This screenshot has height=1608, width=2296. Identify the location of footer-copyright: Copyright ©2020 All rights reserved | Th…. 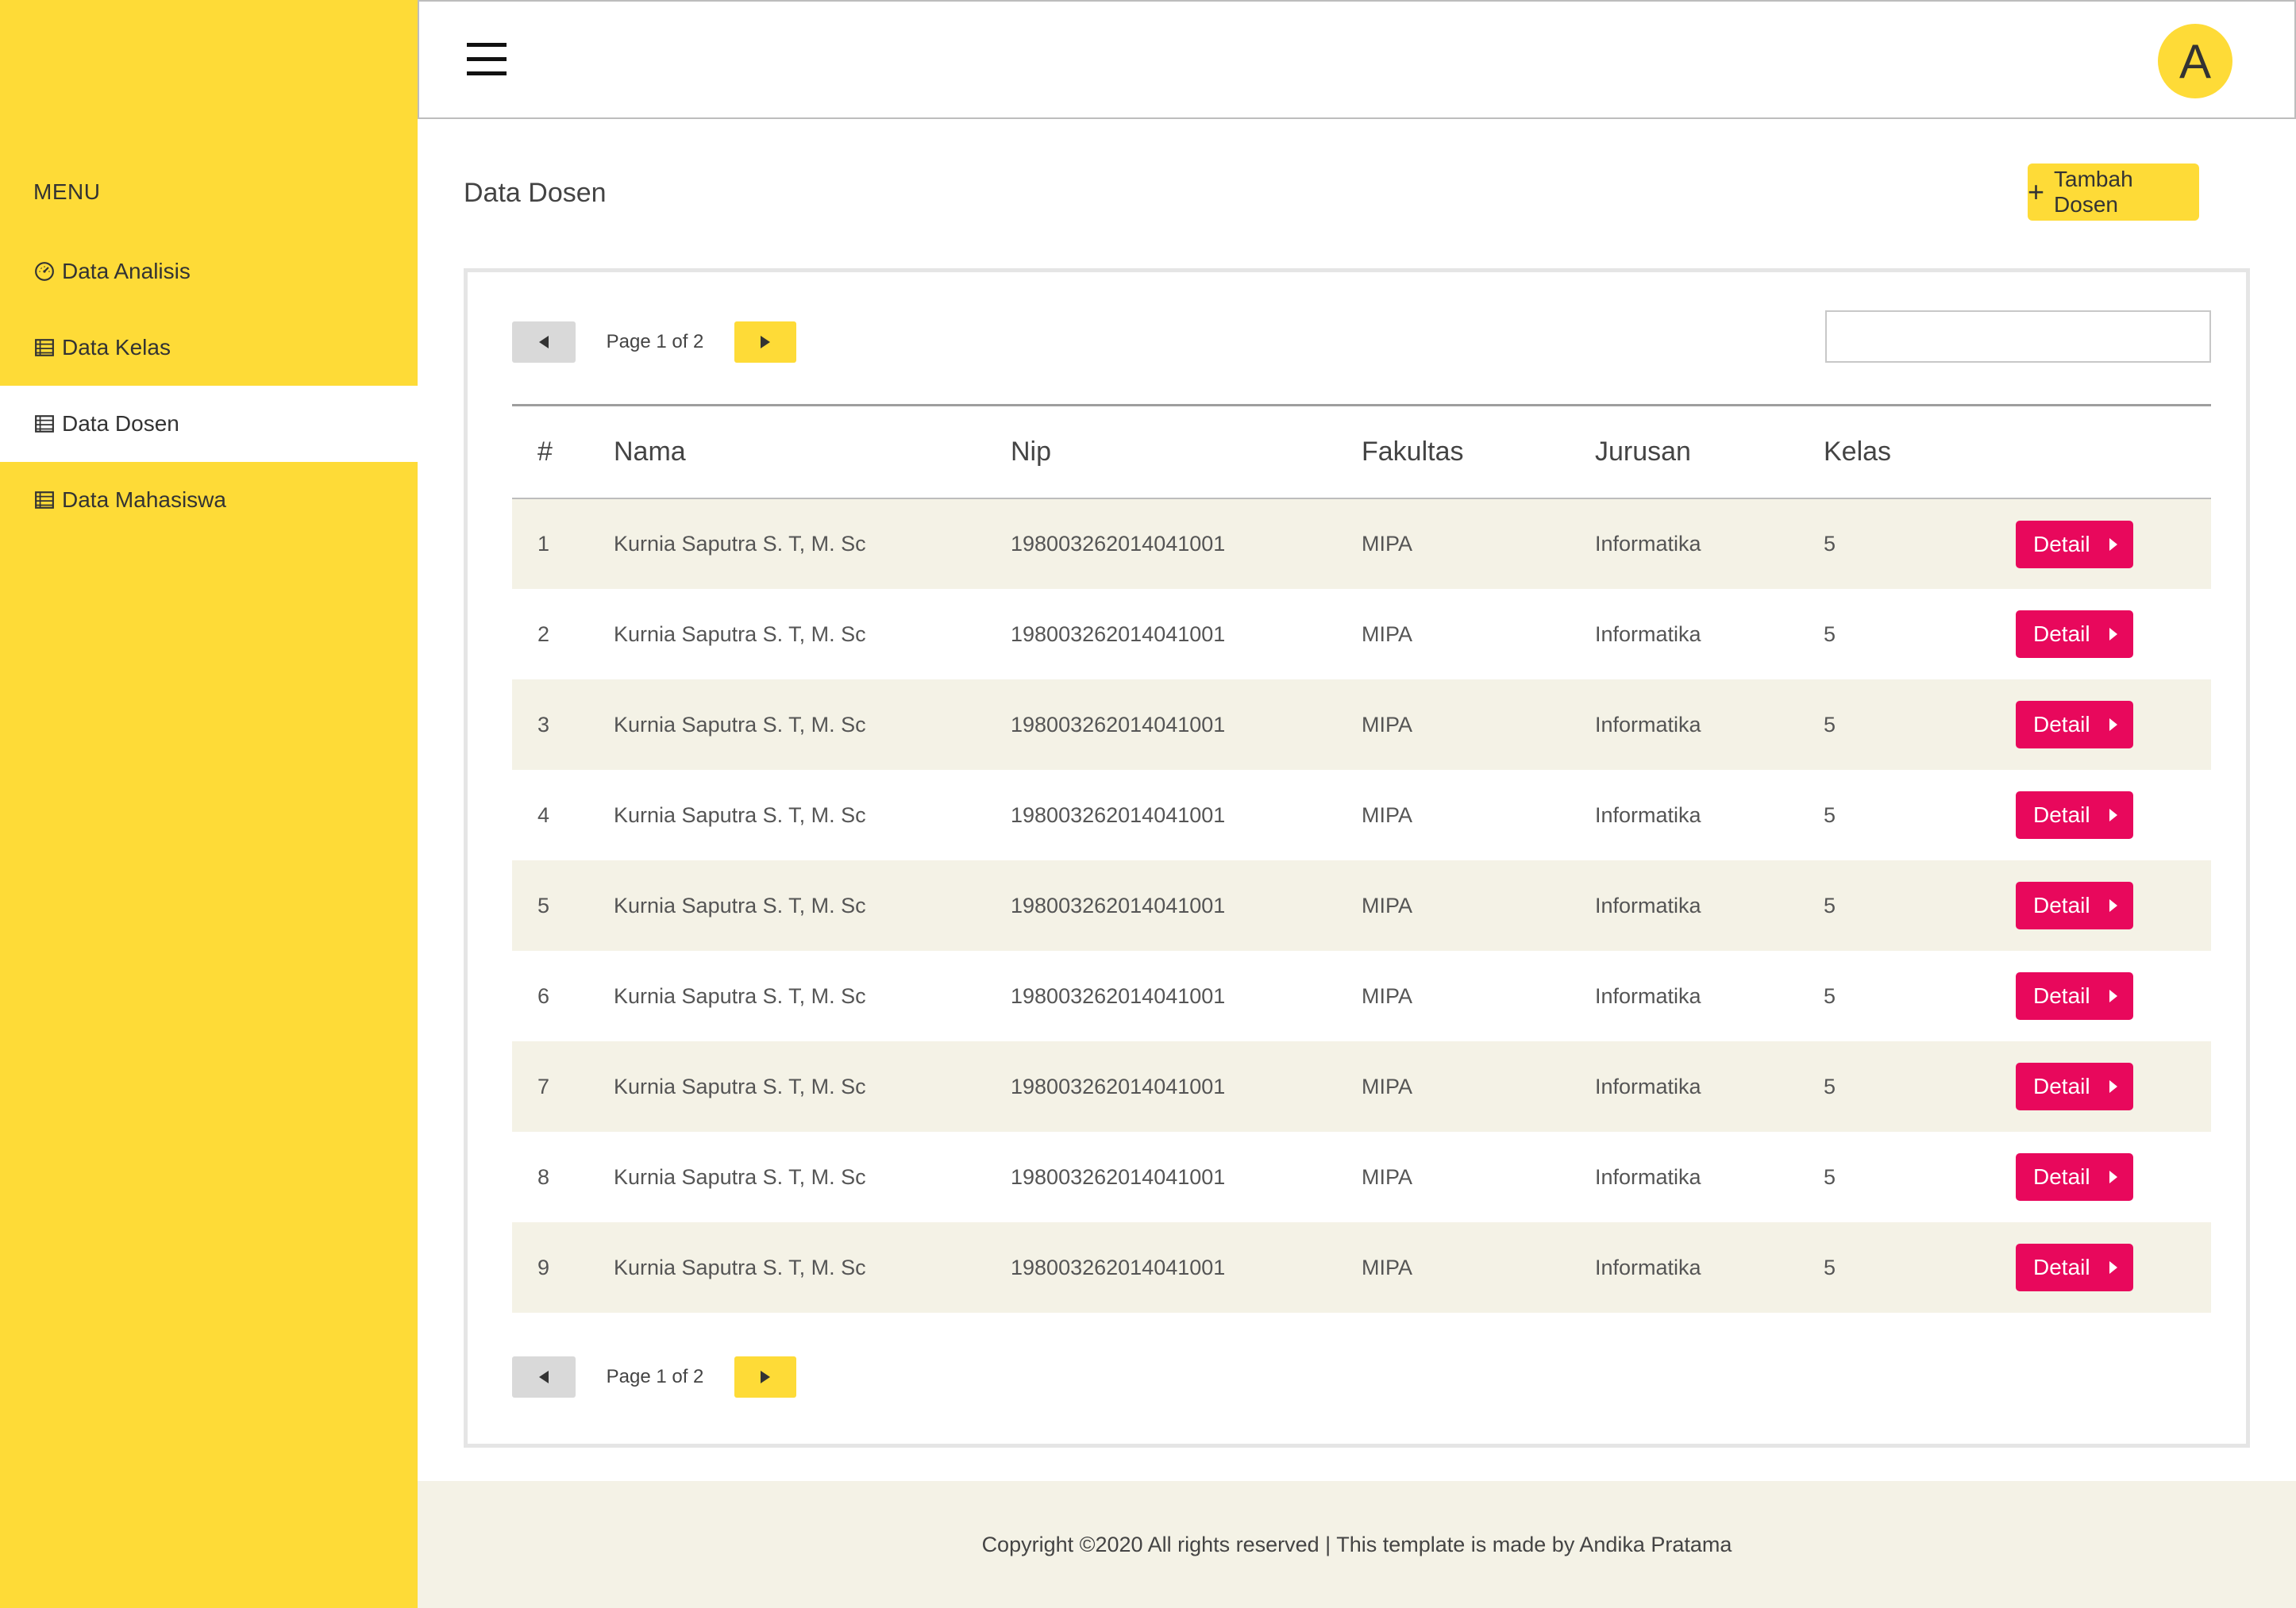
(1356, 1544).